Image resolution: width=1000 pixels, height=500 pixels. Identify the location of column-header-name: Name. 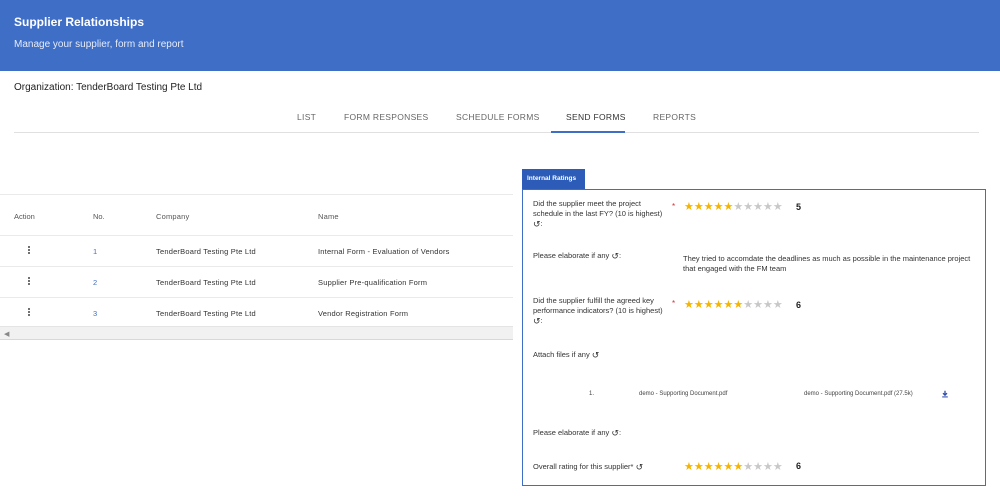
(328, 216).